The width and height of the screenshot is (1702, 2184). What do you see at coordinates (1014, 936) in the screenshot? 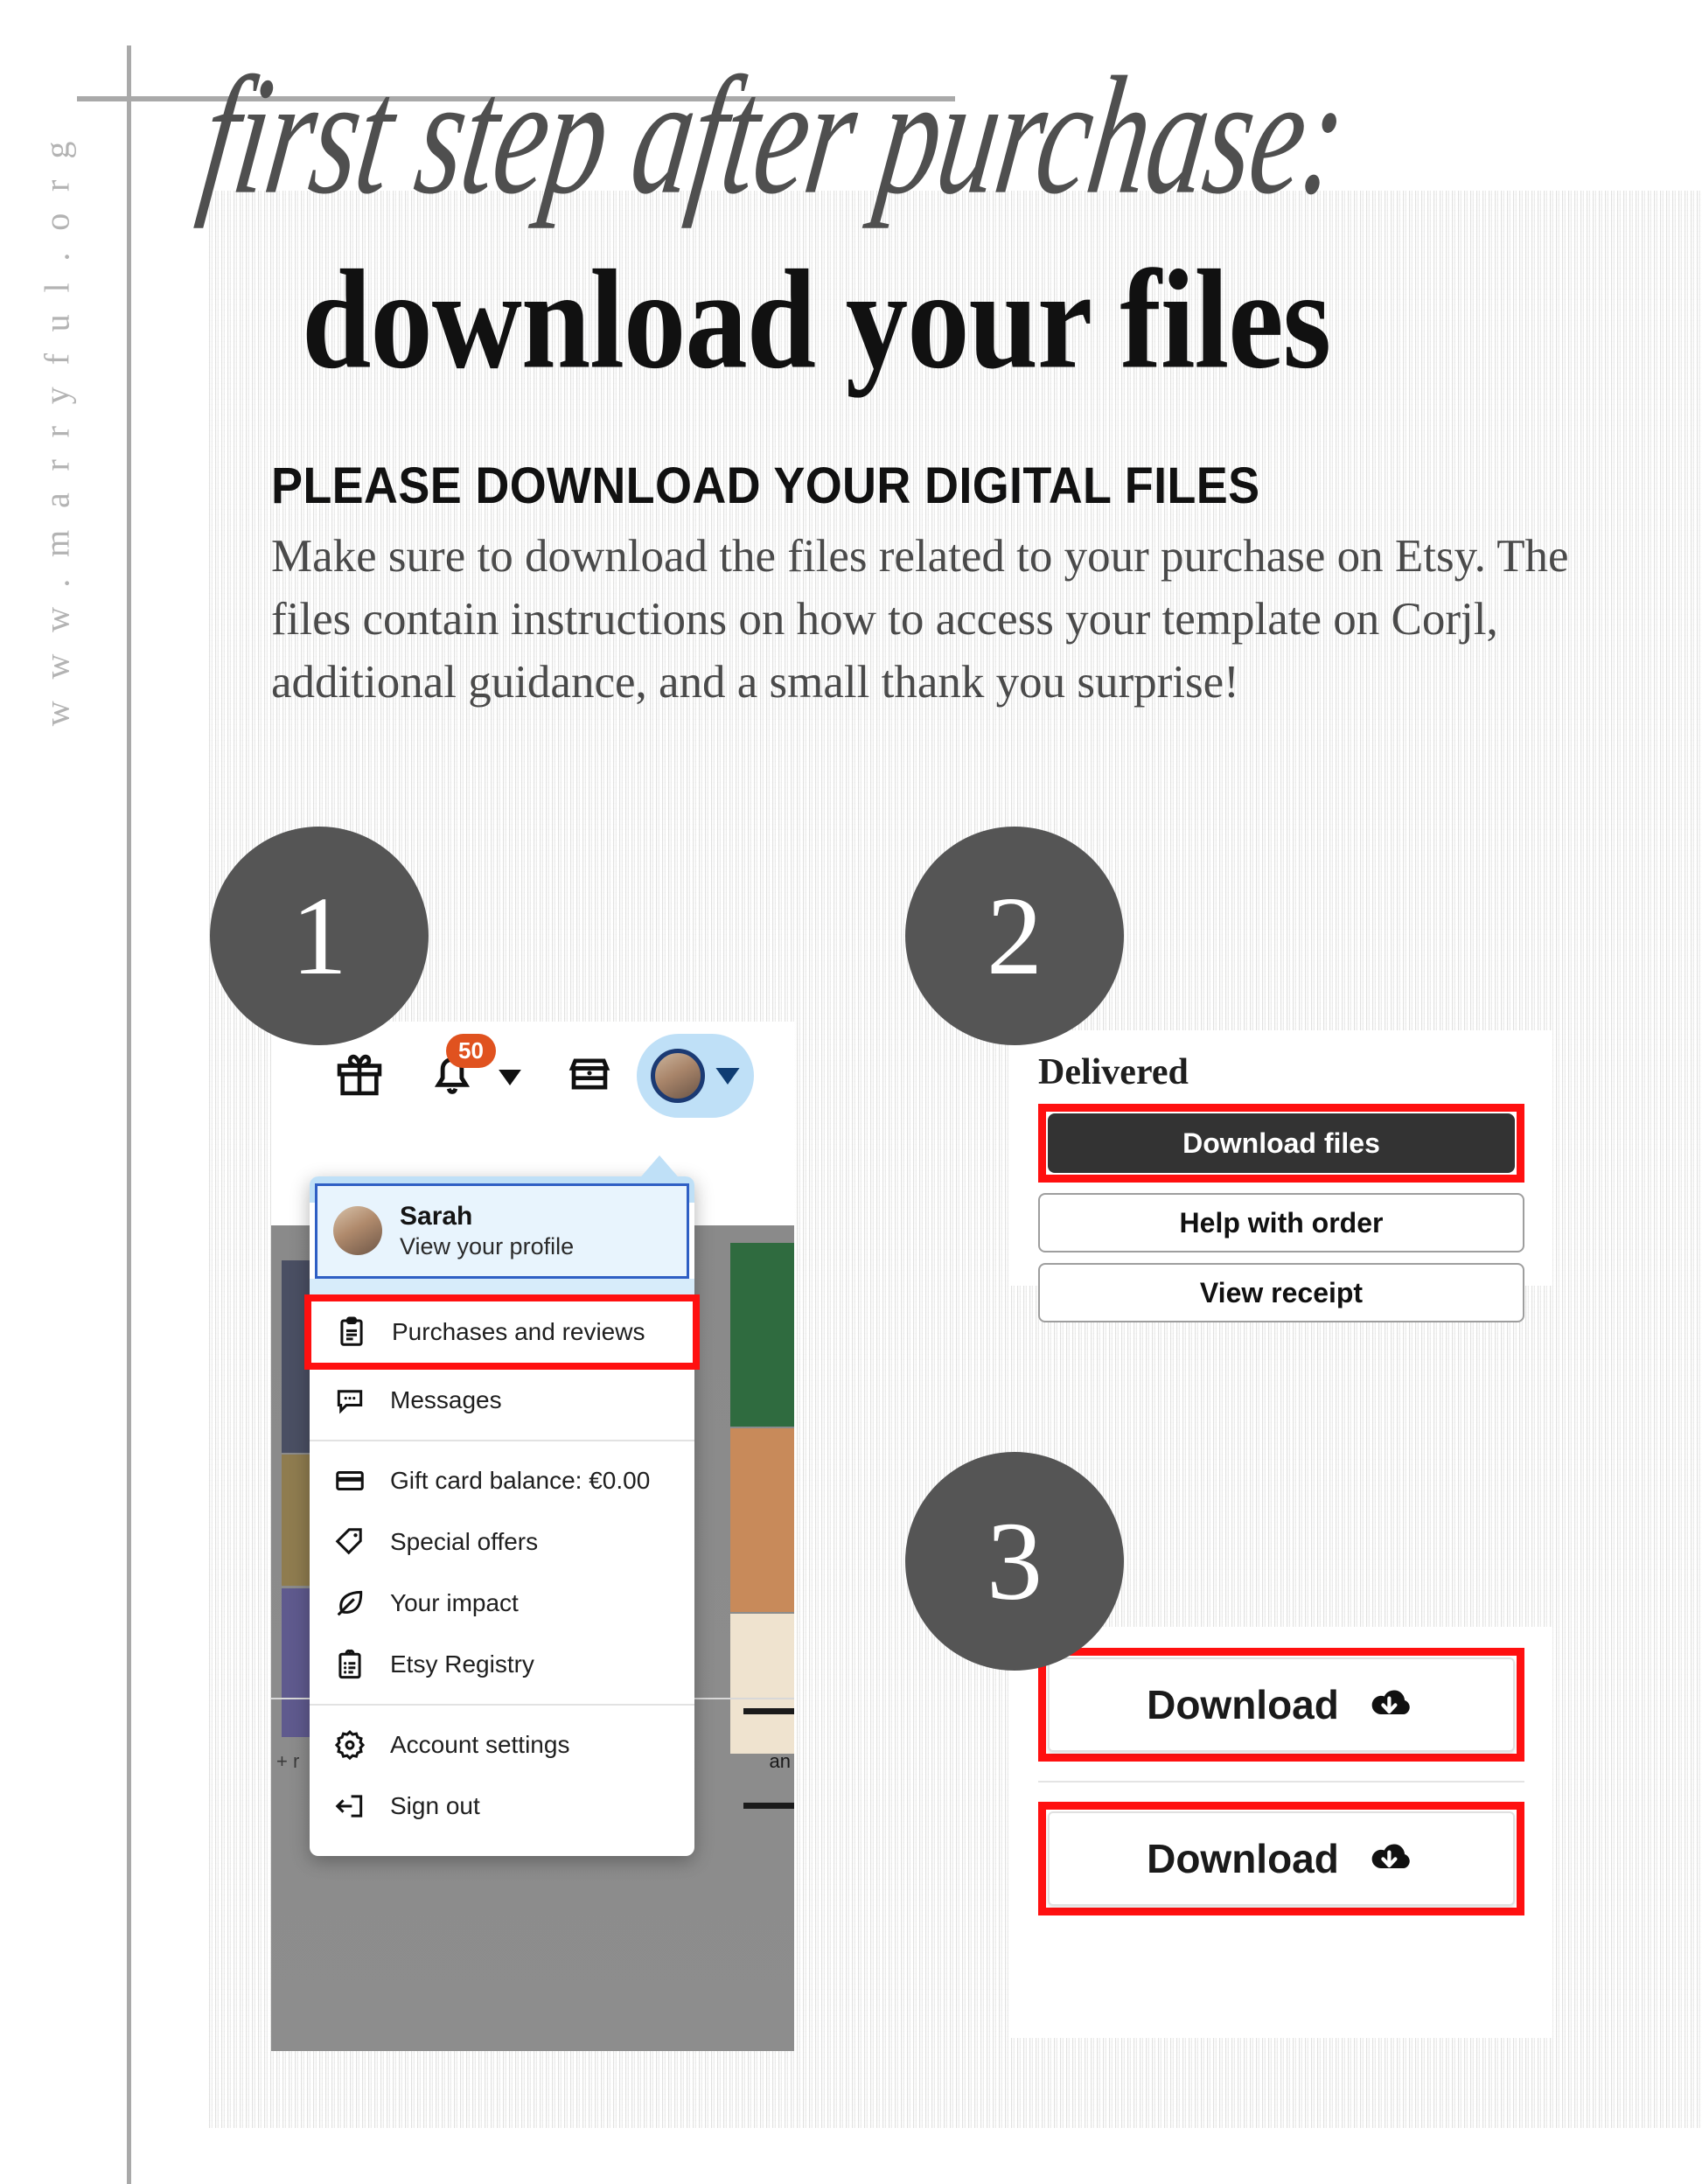
I see `step-number-2: 2` at bounding box center [1014, 936].